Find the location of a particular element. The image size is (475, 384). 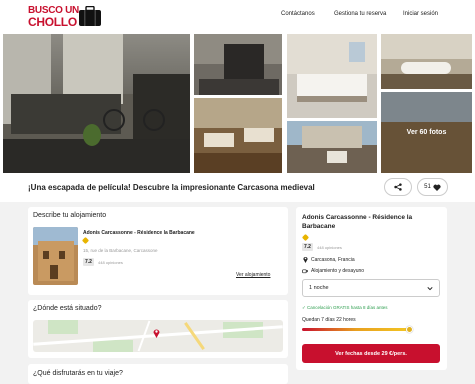

nights-select-value: 1 noche is located at coordinates (319, 288).